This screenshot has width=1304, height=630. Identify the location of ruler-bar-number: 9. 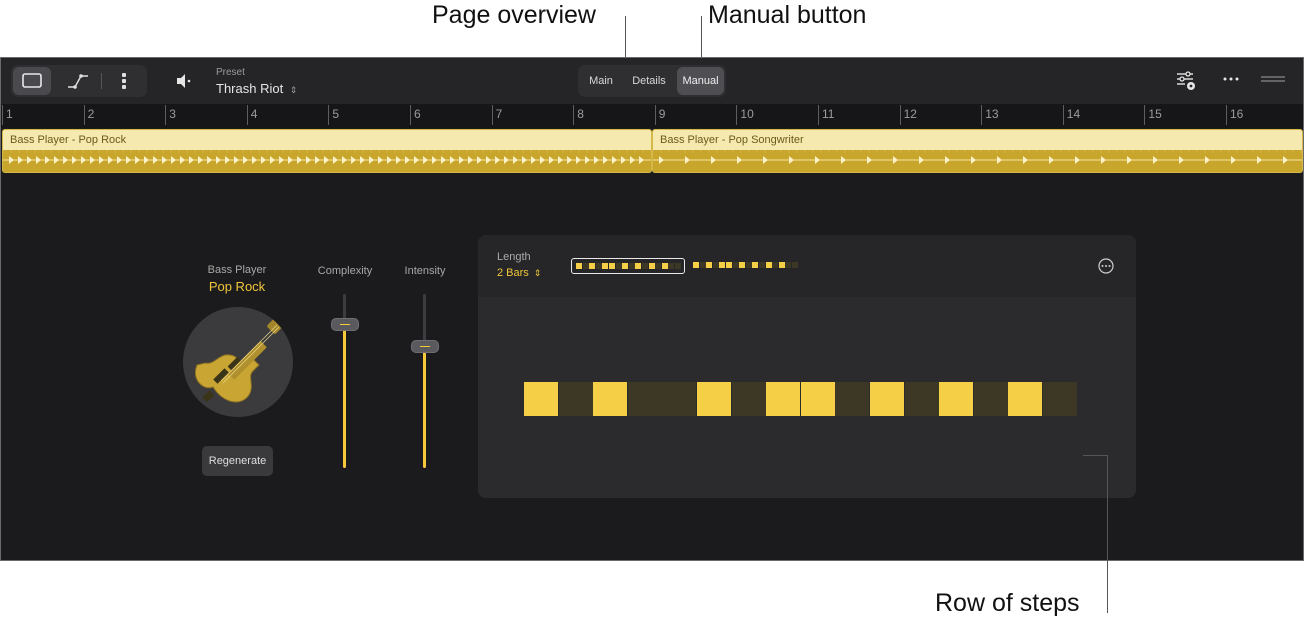
(662, 114).